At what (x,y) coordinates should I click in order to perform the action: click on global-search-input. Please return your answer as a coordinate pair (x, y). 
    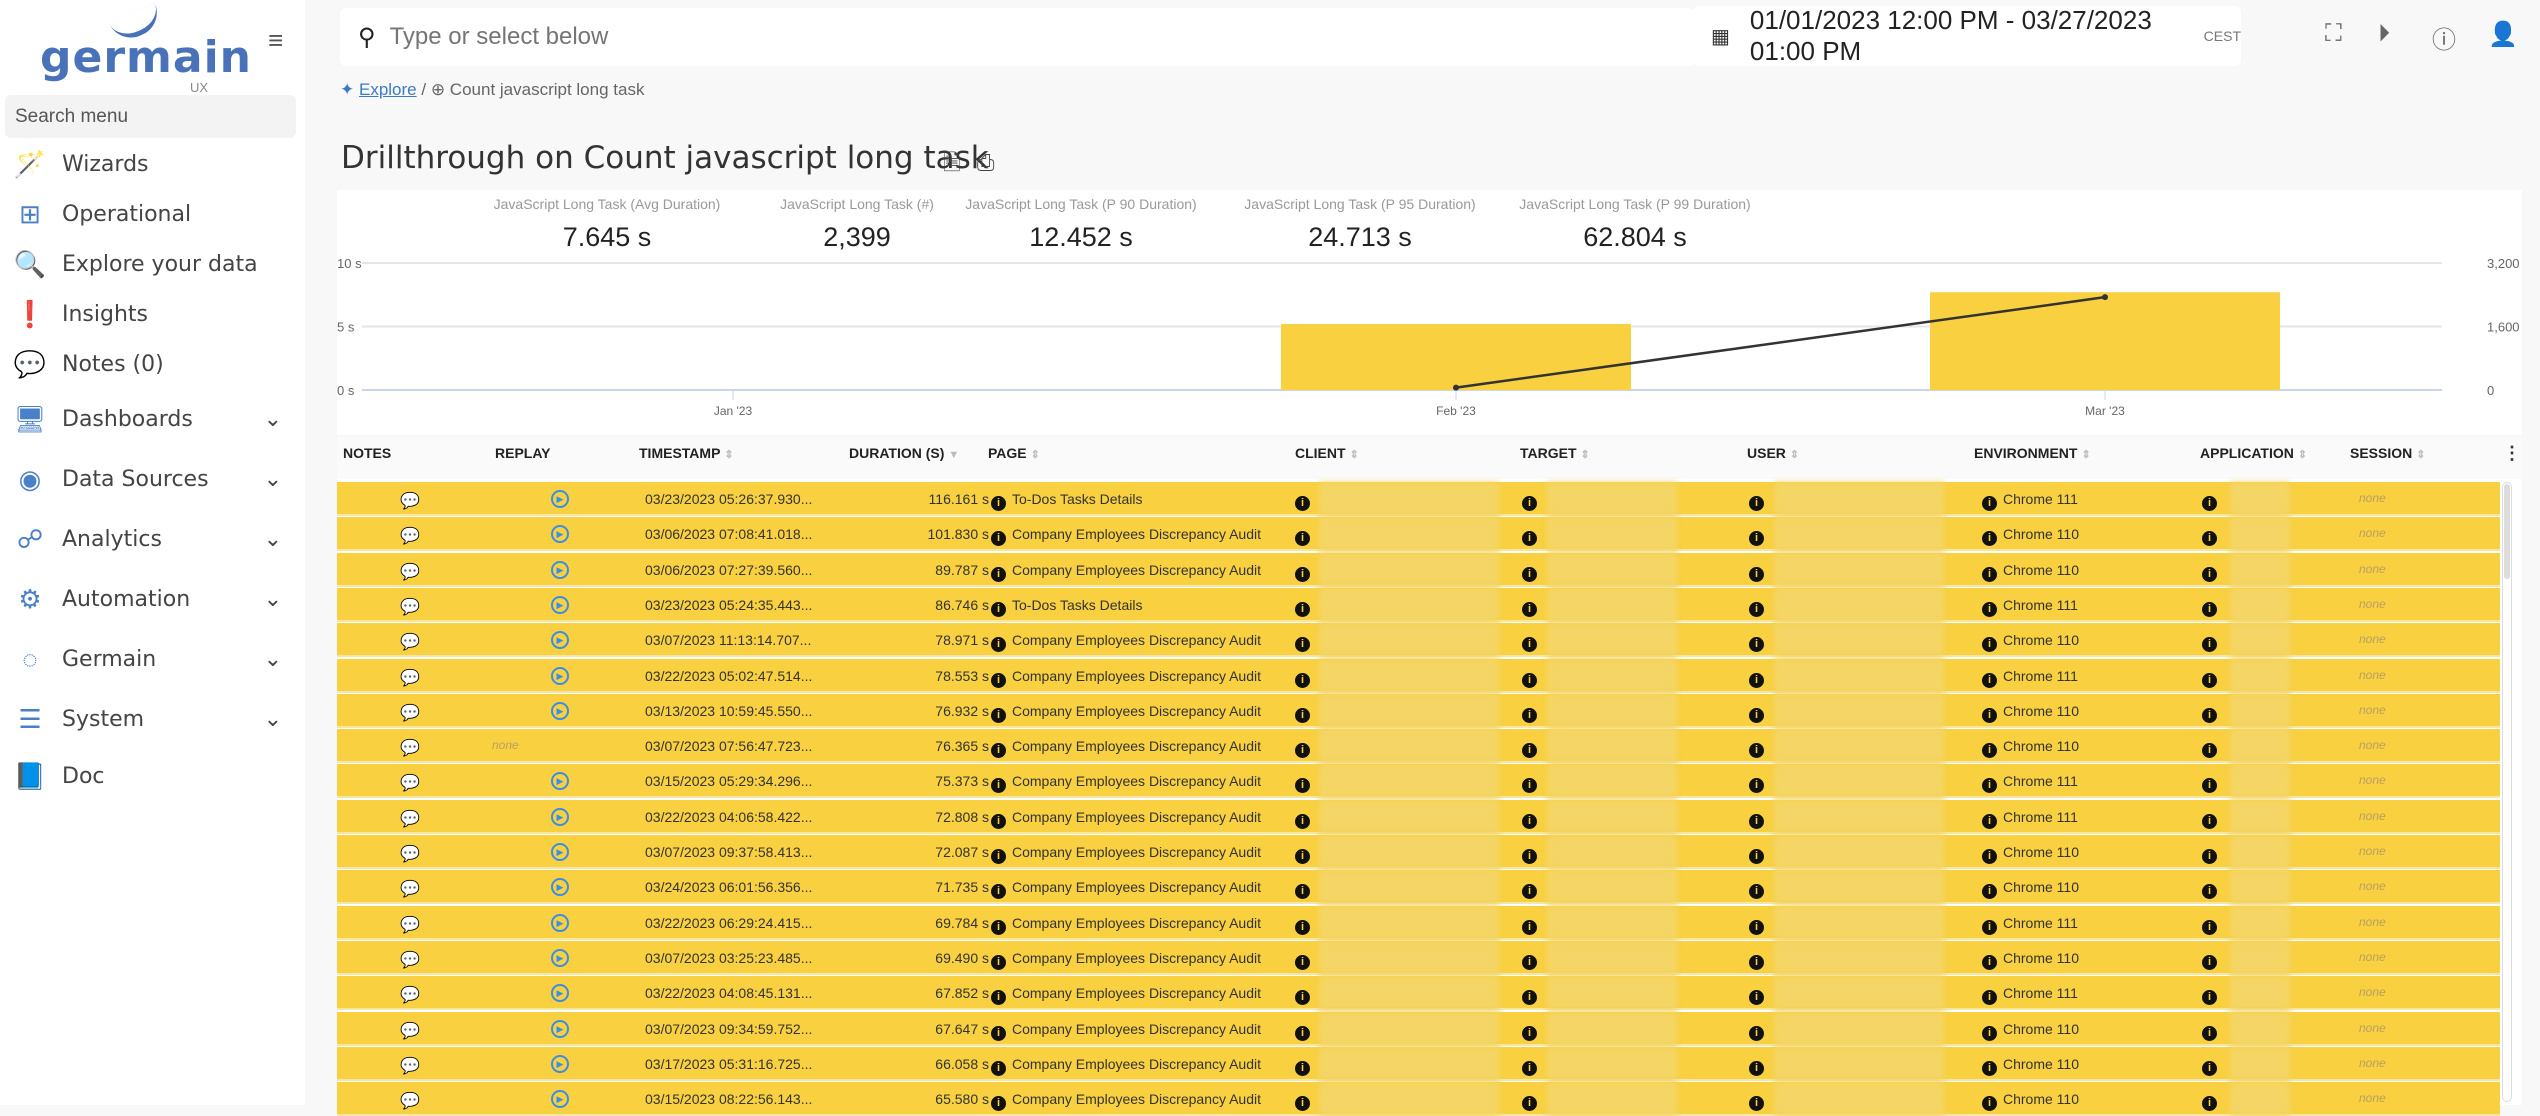
    Looking at the image, I should click on (989, 37).